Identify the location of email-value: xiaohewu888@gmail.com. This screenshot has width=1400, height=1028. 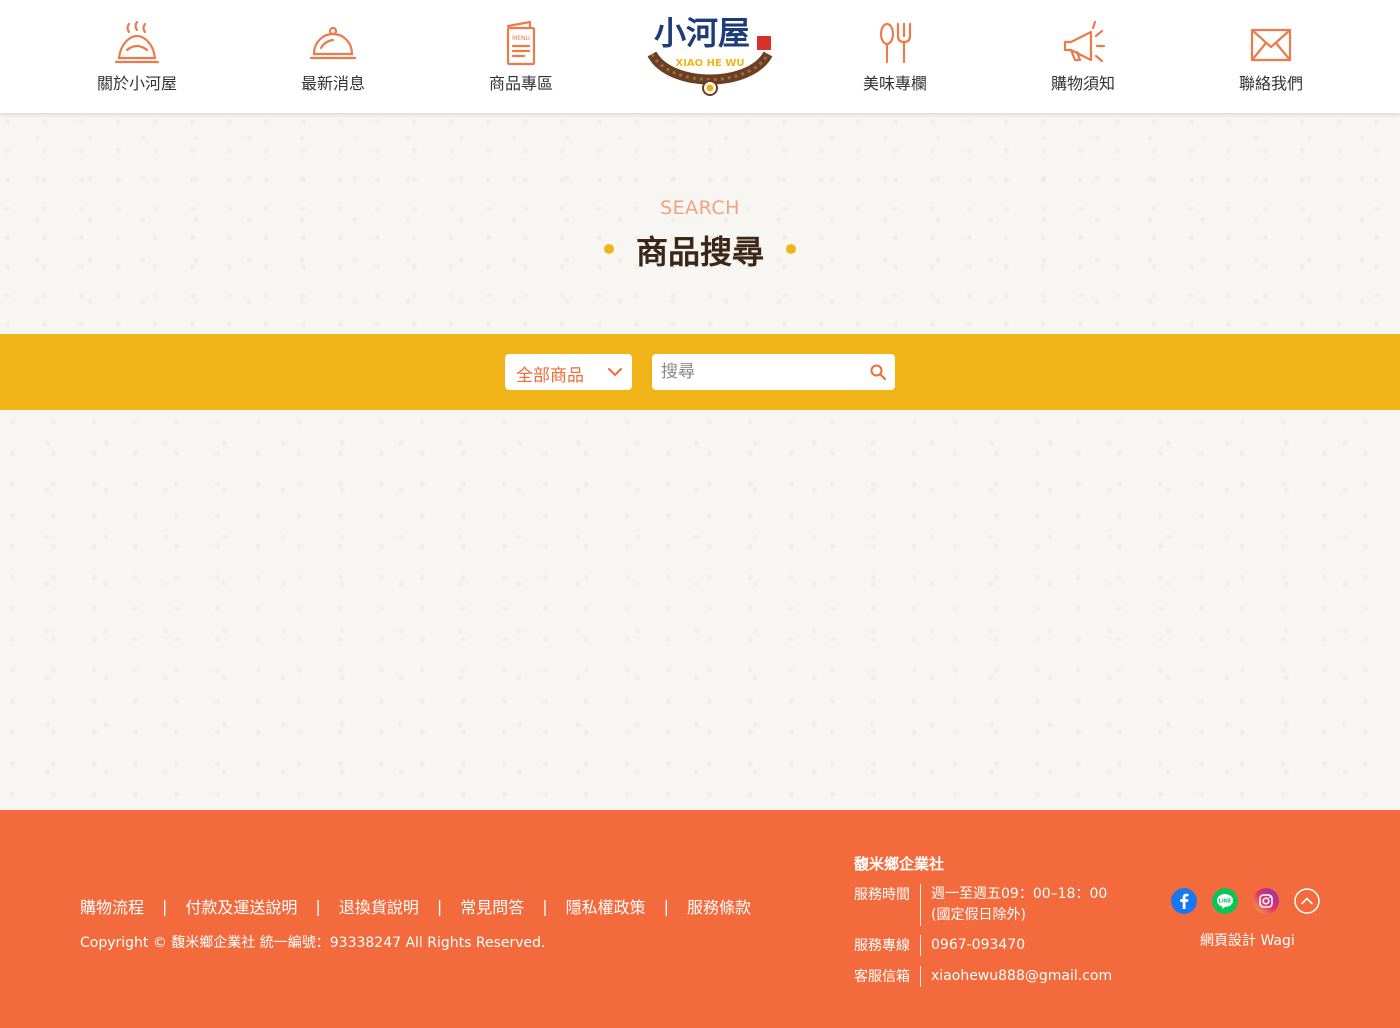
(1021, 976).